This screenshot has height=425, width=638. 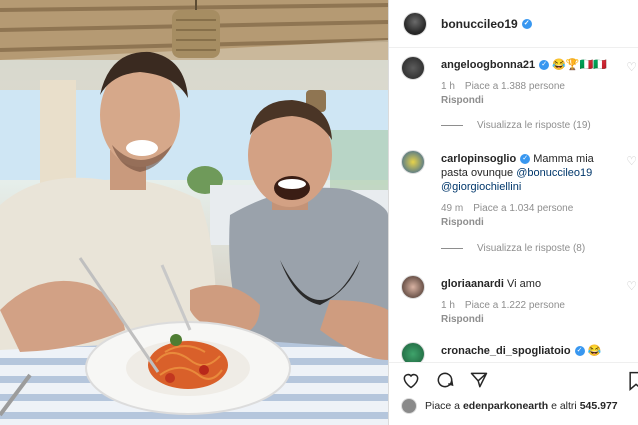 I want to click on likes-count: 545.977, so click(x=599, y=406).